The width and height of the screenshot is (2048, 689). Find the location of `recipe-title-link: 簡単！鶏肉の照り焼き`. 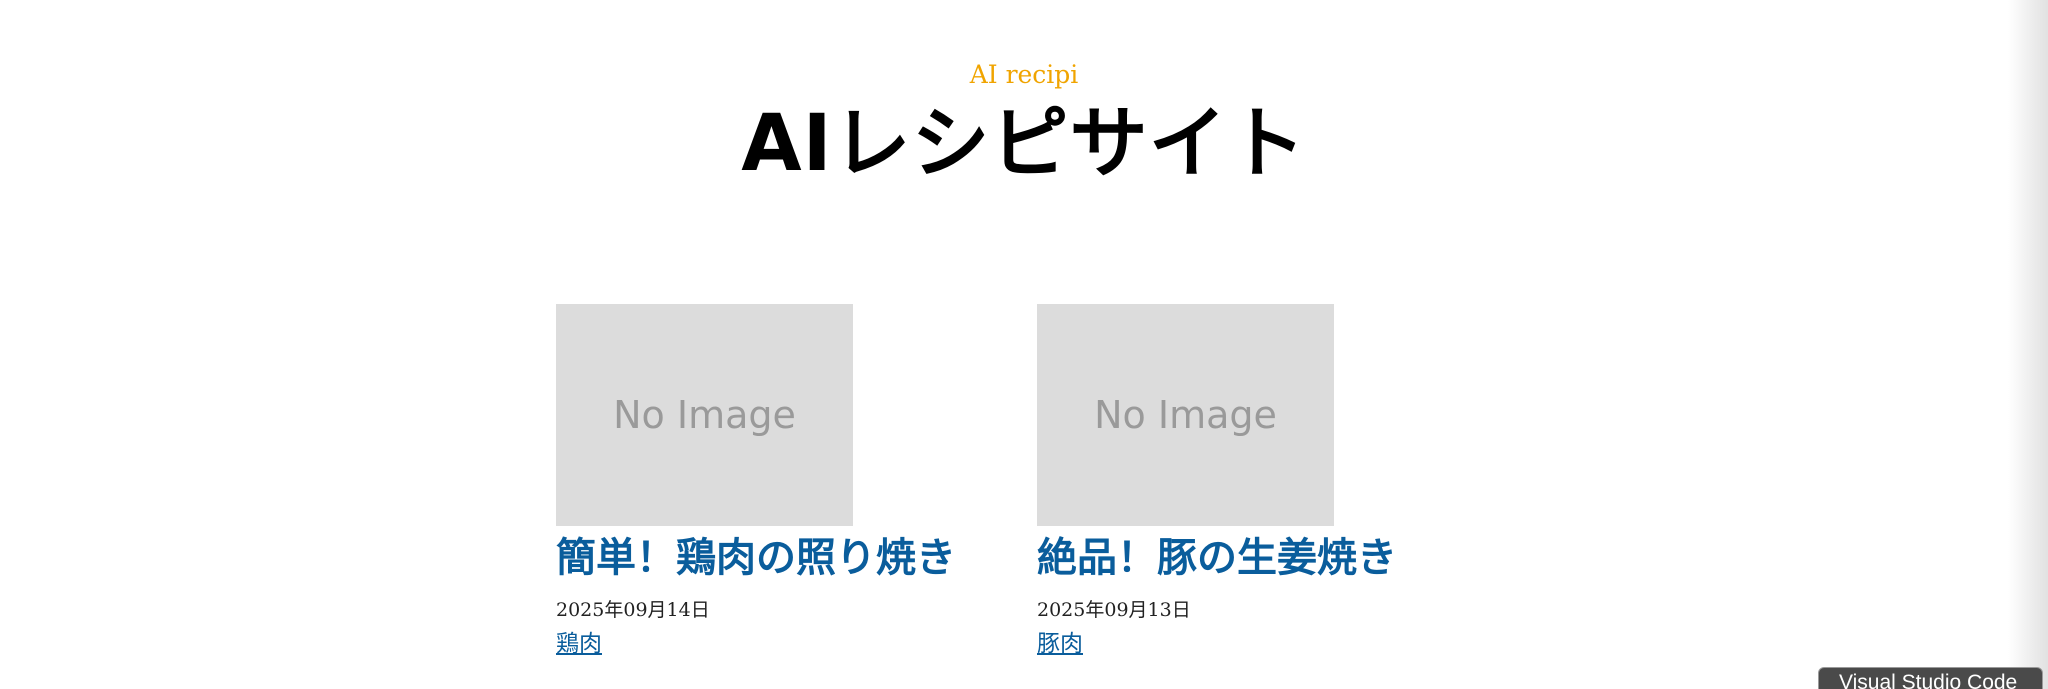

recipe-title-link: 簡単！鶏肉の照り焼き is located at coordinates (786, 558).